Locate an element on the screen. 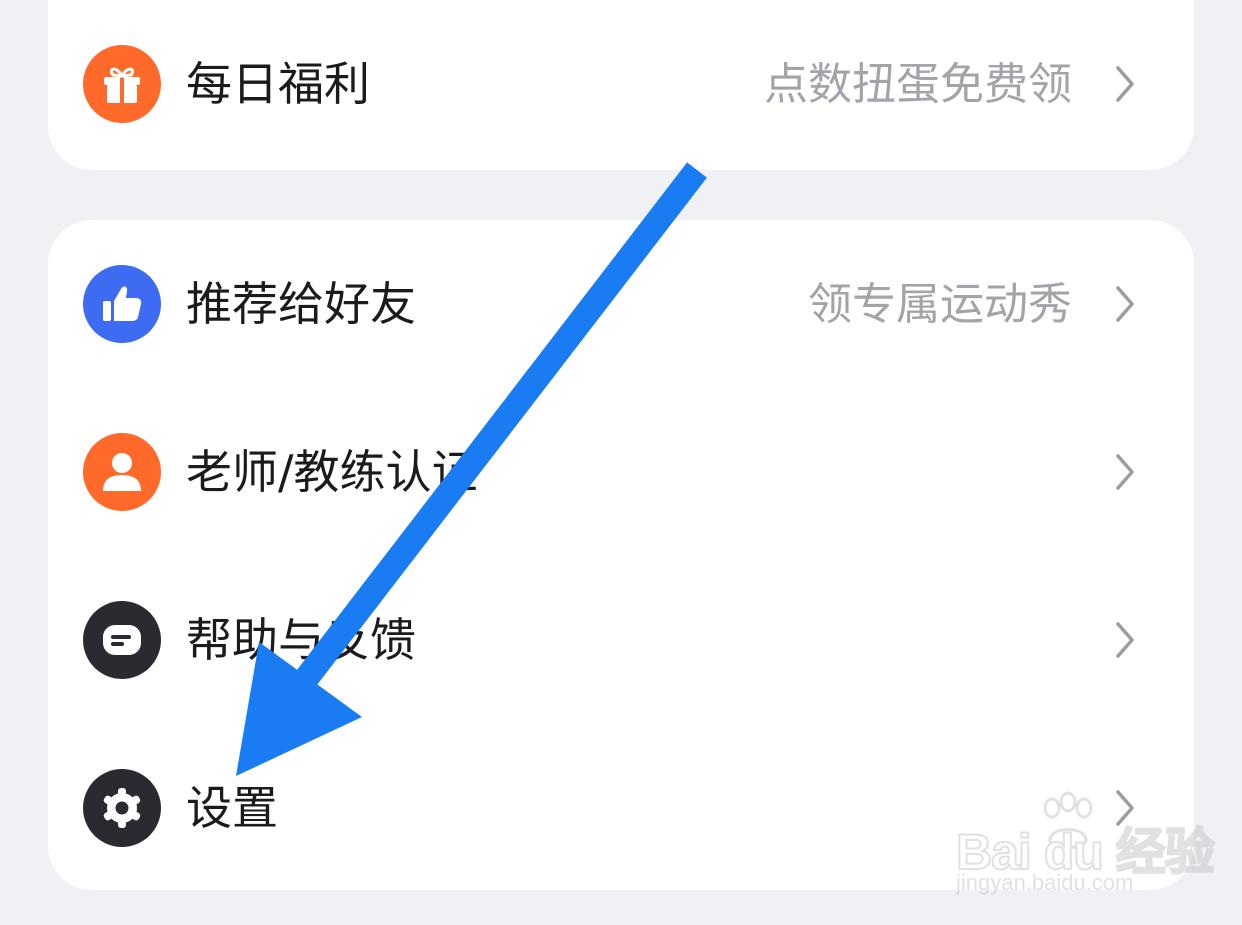  thumbs-up-icon is located at coordinates (122, 304).